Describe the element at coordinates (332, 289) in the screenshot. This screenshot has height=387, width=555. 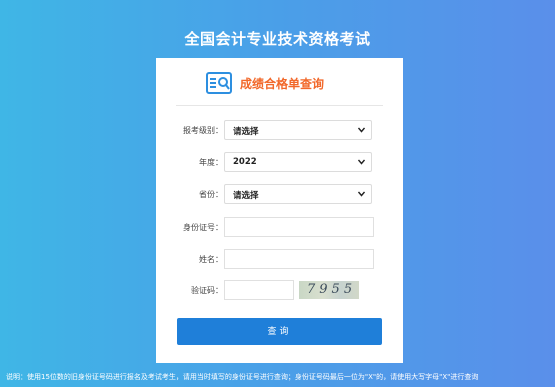
I see `captcha-code: 7955` at that location.